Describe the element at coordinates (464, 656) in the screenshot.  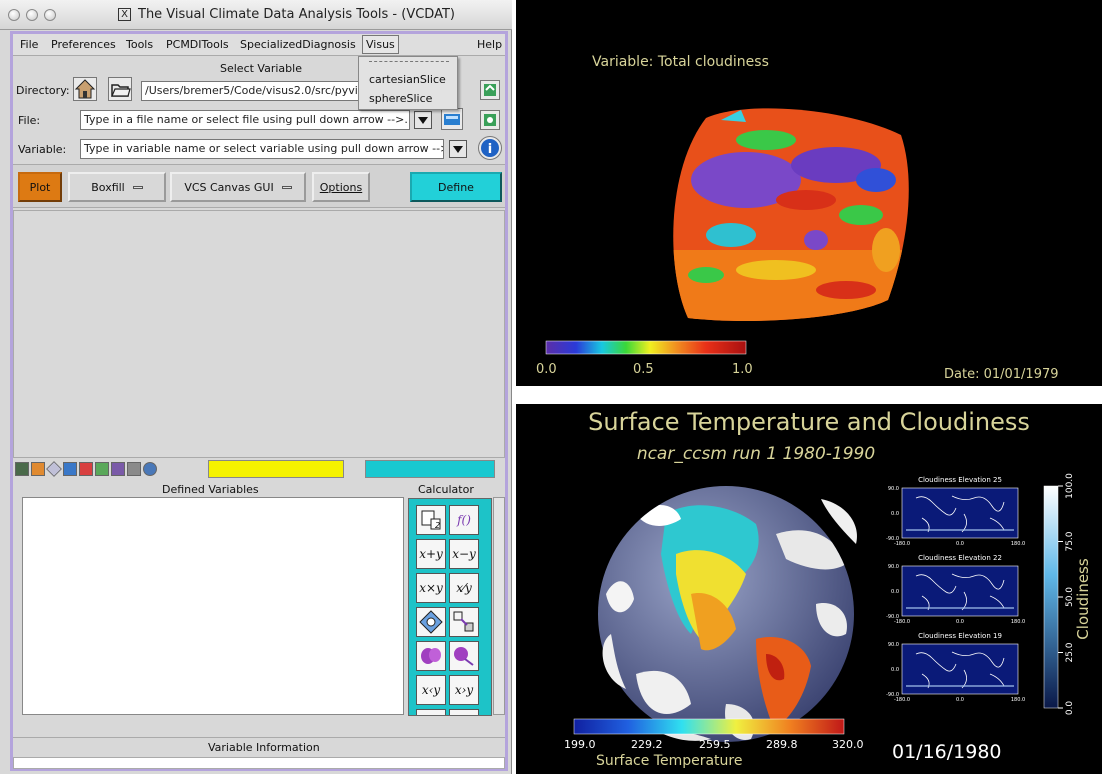
I see `calc-masks-arrow-icon` at that location.